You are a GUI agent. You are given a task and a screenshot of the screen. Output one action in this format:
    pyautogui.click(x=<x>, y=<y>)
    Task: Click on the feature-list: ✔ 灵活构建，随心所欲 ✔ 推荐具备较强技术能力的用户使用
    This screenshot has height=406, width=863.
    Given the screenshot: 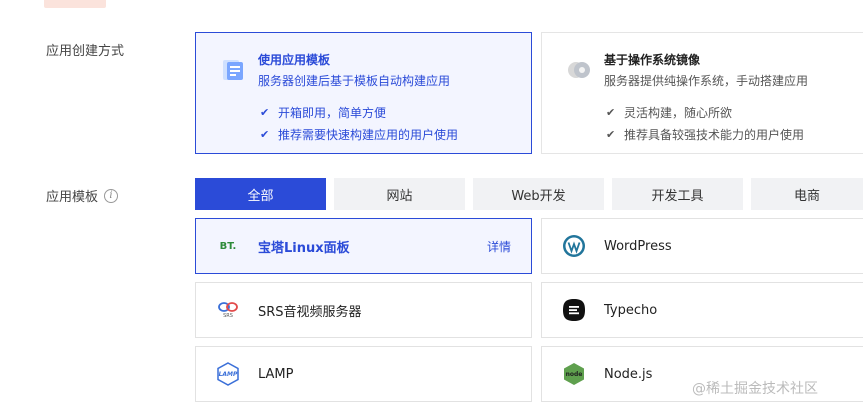 What is the action you would take?
    pyautogui.click(x=734, y=123)
    